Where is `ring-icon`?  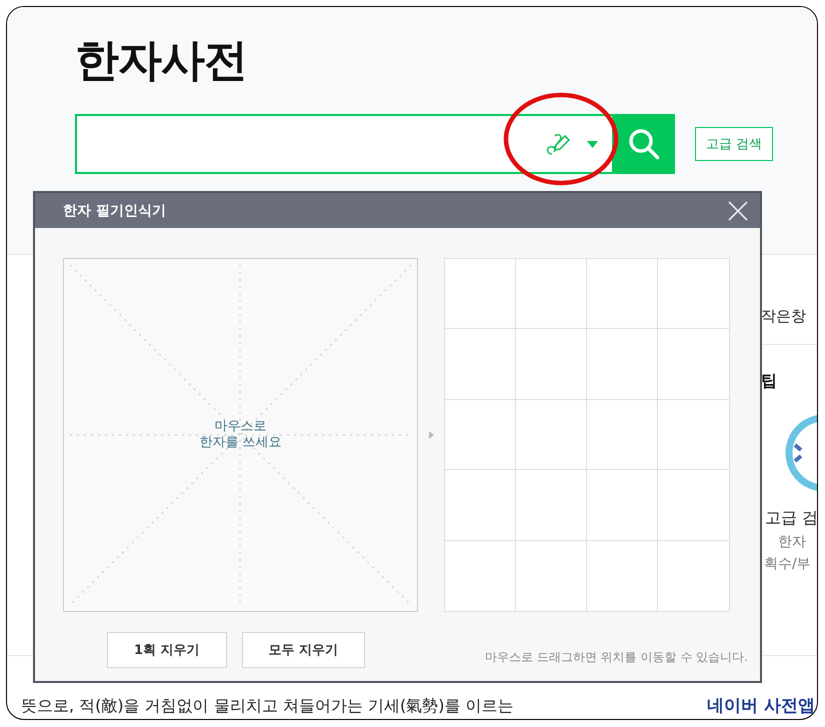 ring-icon is located at coordinates (800, 453).